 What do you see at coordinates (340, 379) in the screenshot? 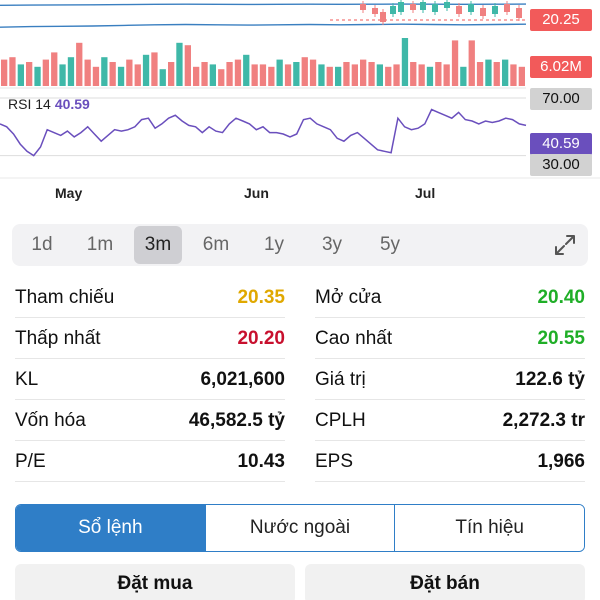
I see `stat-label: Giá trị` at bounding box center [340, 379].